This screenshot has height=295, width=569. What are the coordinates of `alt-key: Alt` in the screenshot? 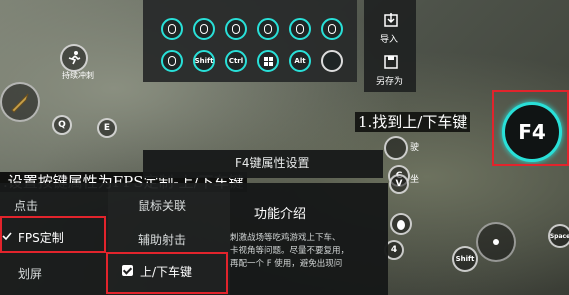 It's located at (300, 61).